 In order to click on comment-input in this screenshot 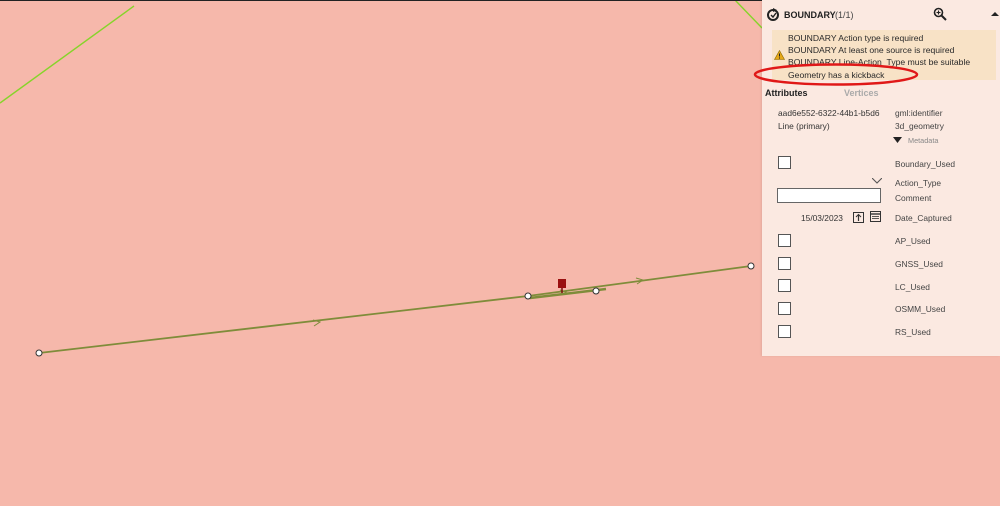, I will do `click(829, 195)`.